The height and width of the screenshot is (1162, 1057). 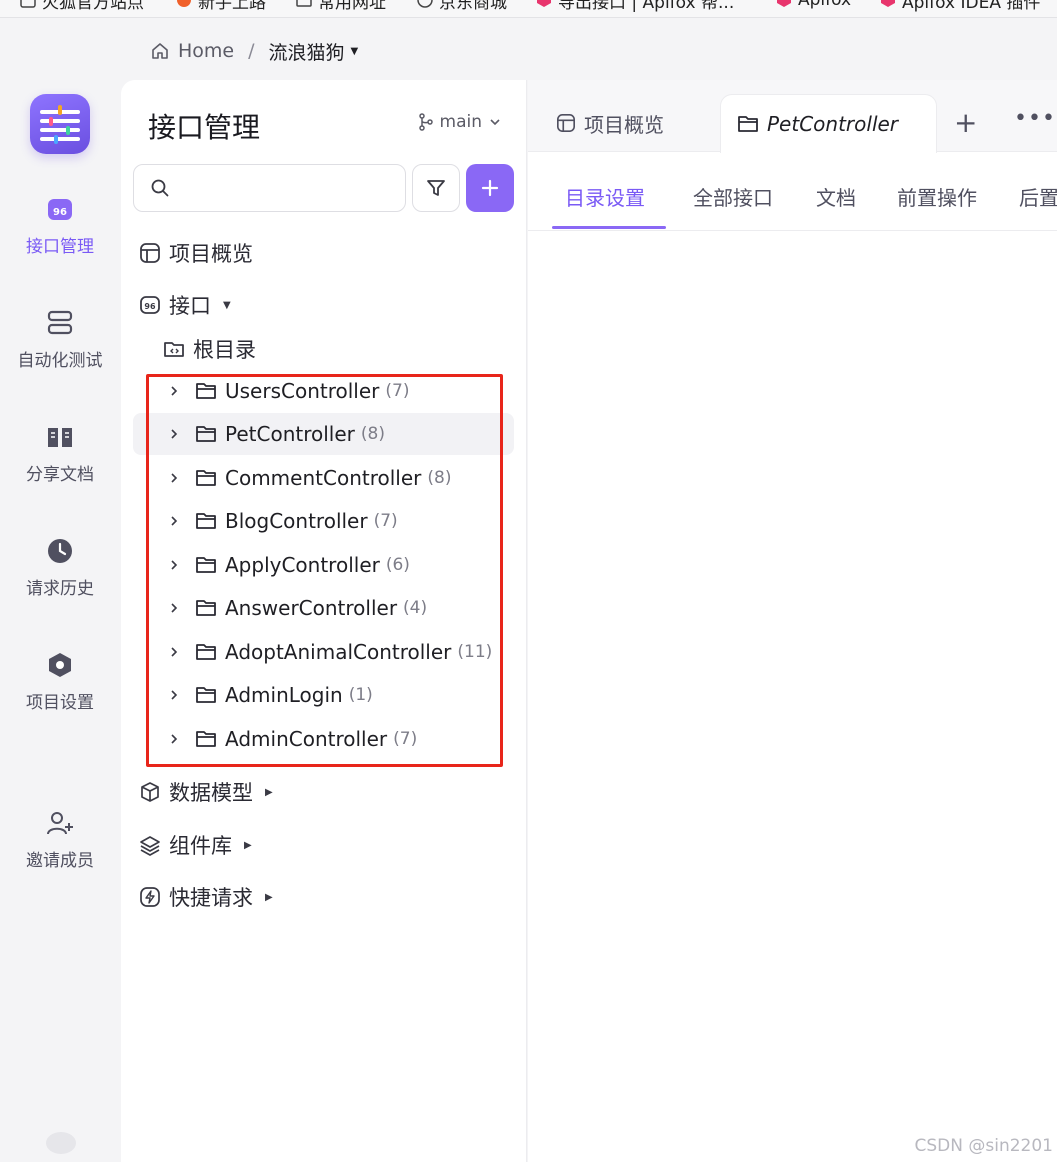 What do you see at coordinates (60, 453) in the screenshot?
I see `rail-item-share-docs: 分享文档` at bounding box center [60, 453].